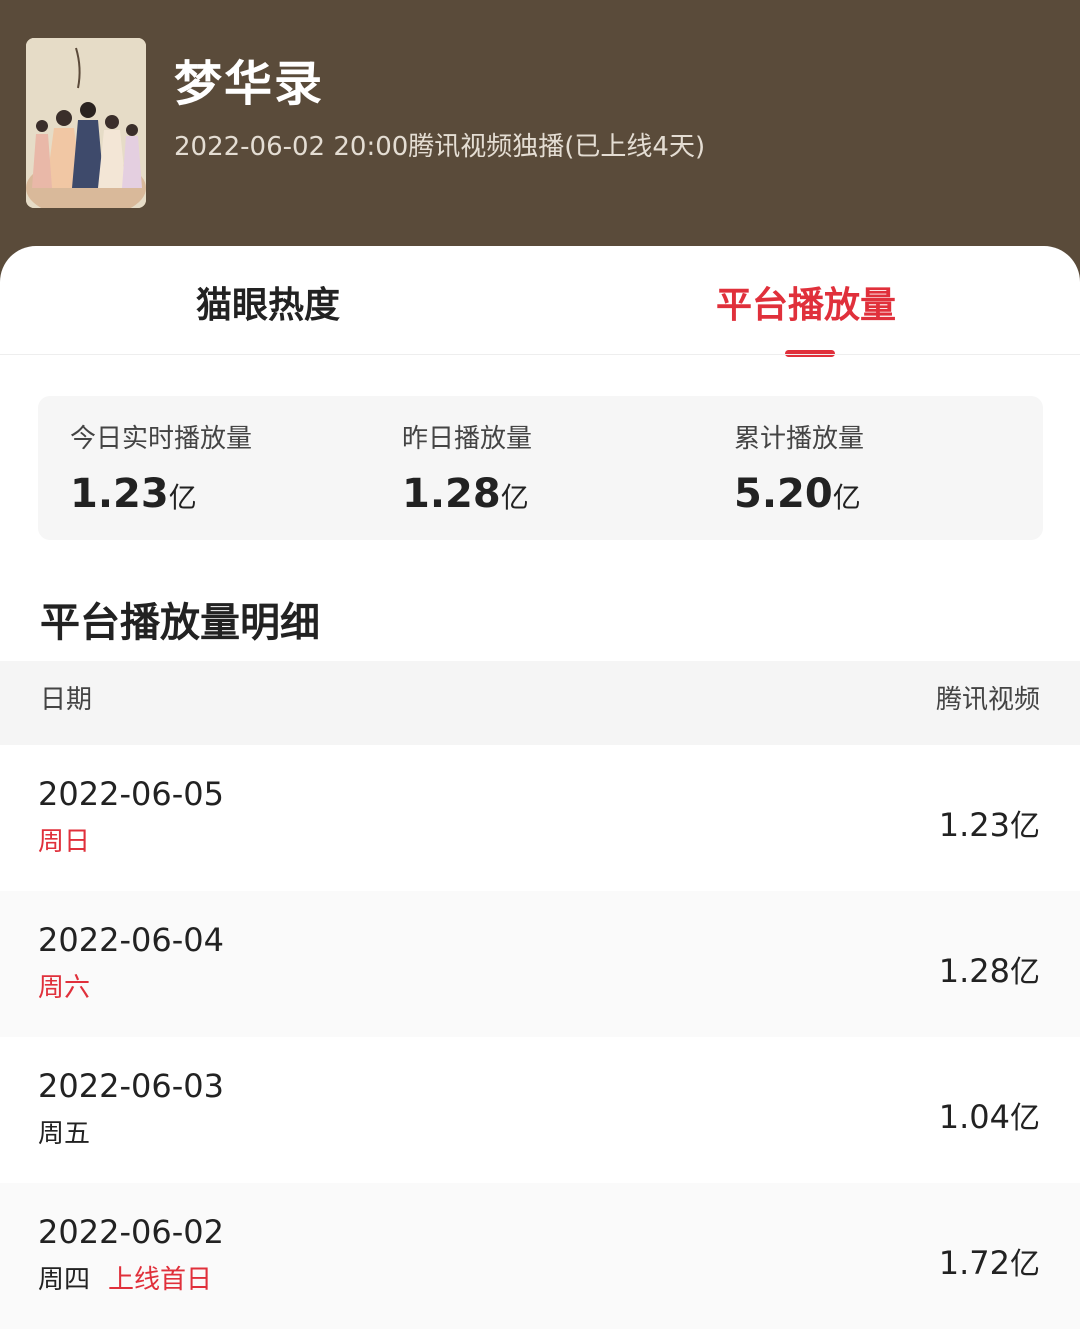 This screenshot has height=1331, width=1080. I want to click on stat-value: 5.20亿, so click(799, 494).